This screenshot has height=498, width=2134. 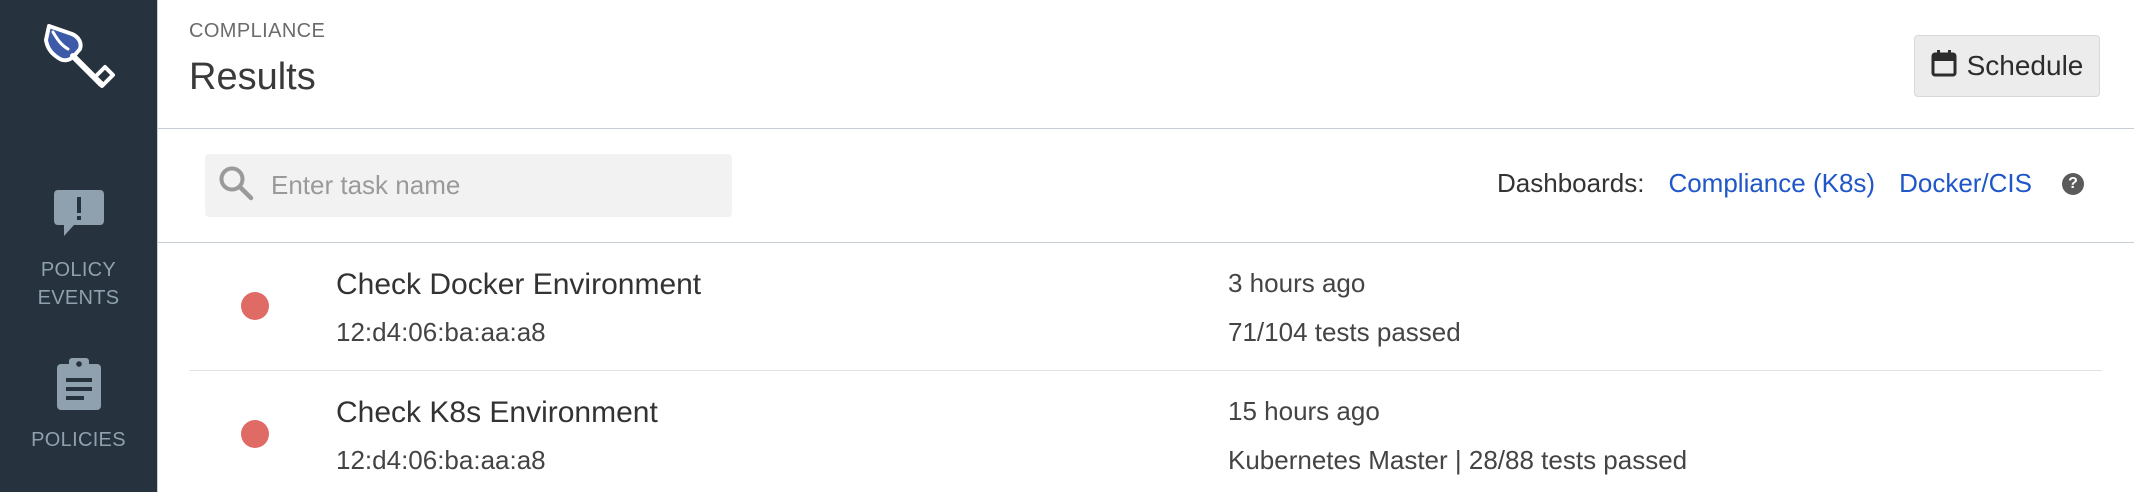 What do you see at coordinates (78, 298) in the screenshot?
I see `sidebar-item-label-line2: EVENTS` at bounding box center [78, 298].